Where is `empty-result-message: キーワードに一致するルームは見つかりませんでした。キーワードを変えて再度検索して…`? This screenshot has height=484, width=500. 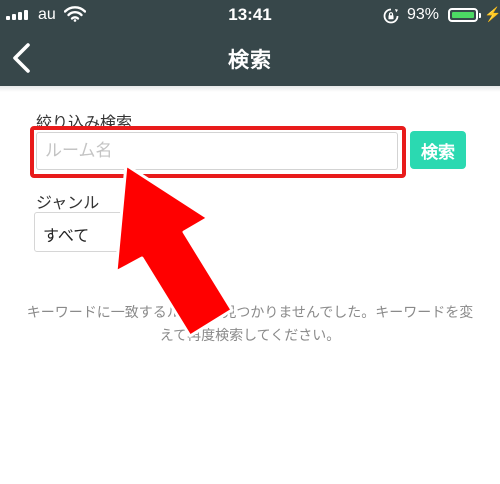
empty-result-message: キーワードに一致するルームは見つかりませんでした。キーワードを変えて再度検索して… is located at coordinates (250, 324).